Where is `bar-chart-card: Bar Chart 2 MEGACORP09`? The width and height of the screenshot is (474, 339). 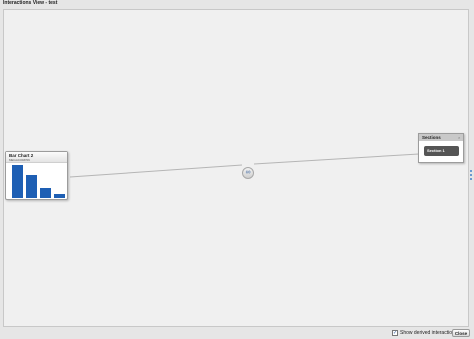
bar-chart-card: Bar Chart 2 MEGACORP09 is located at coordinates (36, 175).